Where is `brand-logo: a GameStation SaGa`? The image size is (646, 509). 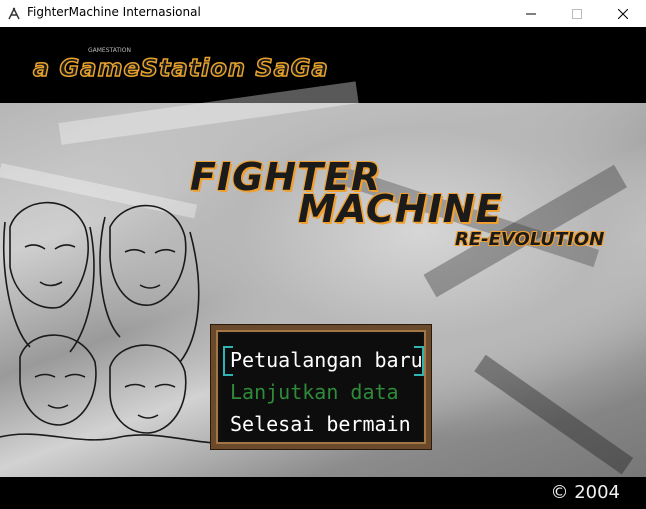
brand-logo: a GameStation SaGa is located at coordinates (180, 68).